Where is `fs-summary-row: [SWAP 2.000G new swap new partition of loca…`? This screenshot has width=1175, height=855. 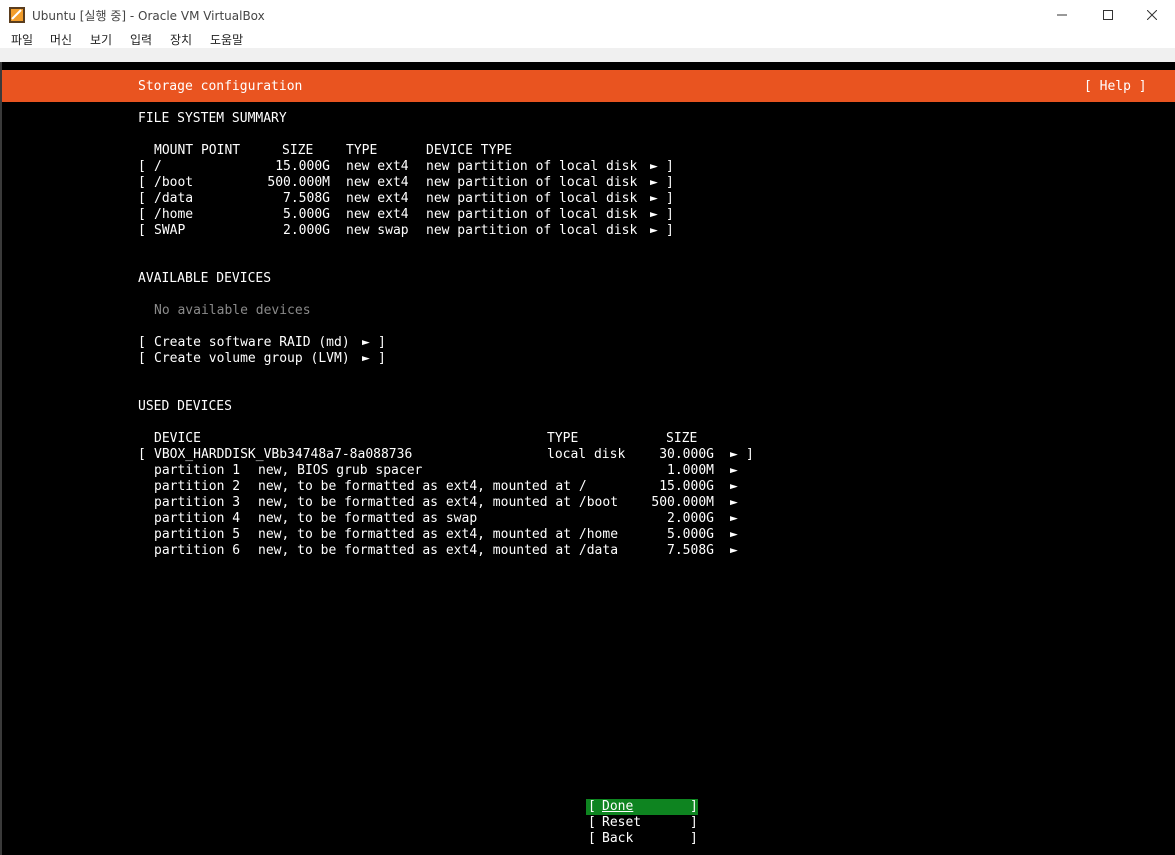 fs-summary-row: [SWAP 2.000G new swap new partition of loca… is located at coordinates (587, 231).